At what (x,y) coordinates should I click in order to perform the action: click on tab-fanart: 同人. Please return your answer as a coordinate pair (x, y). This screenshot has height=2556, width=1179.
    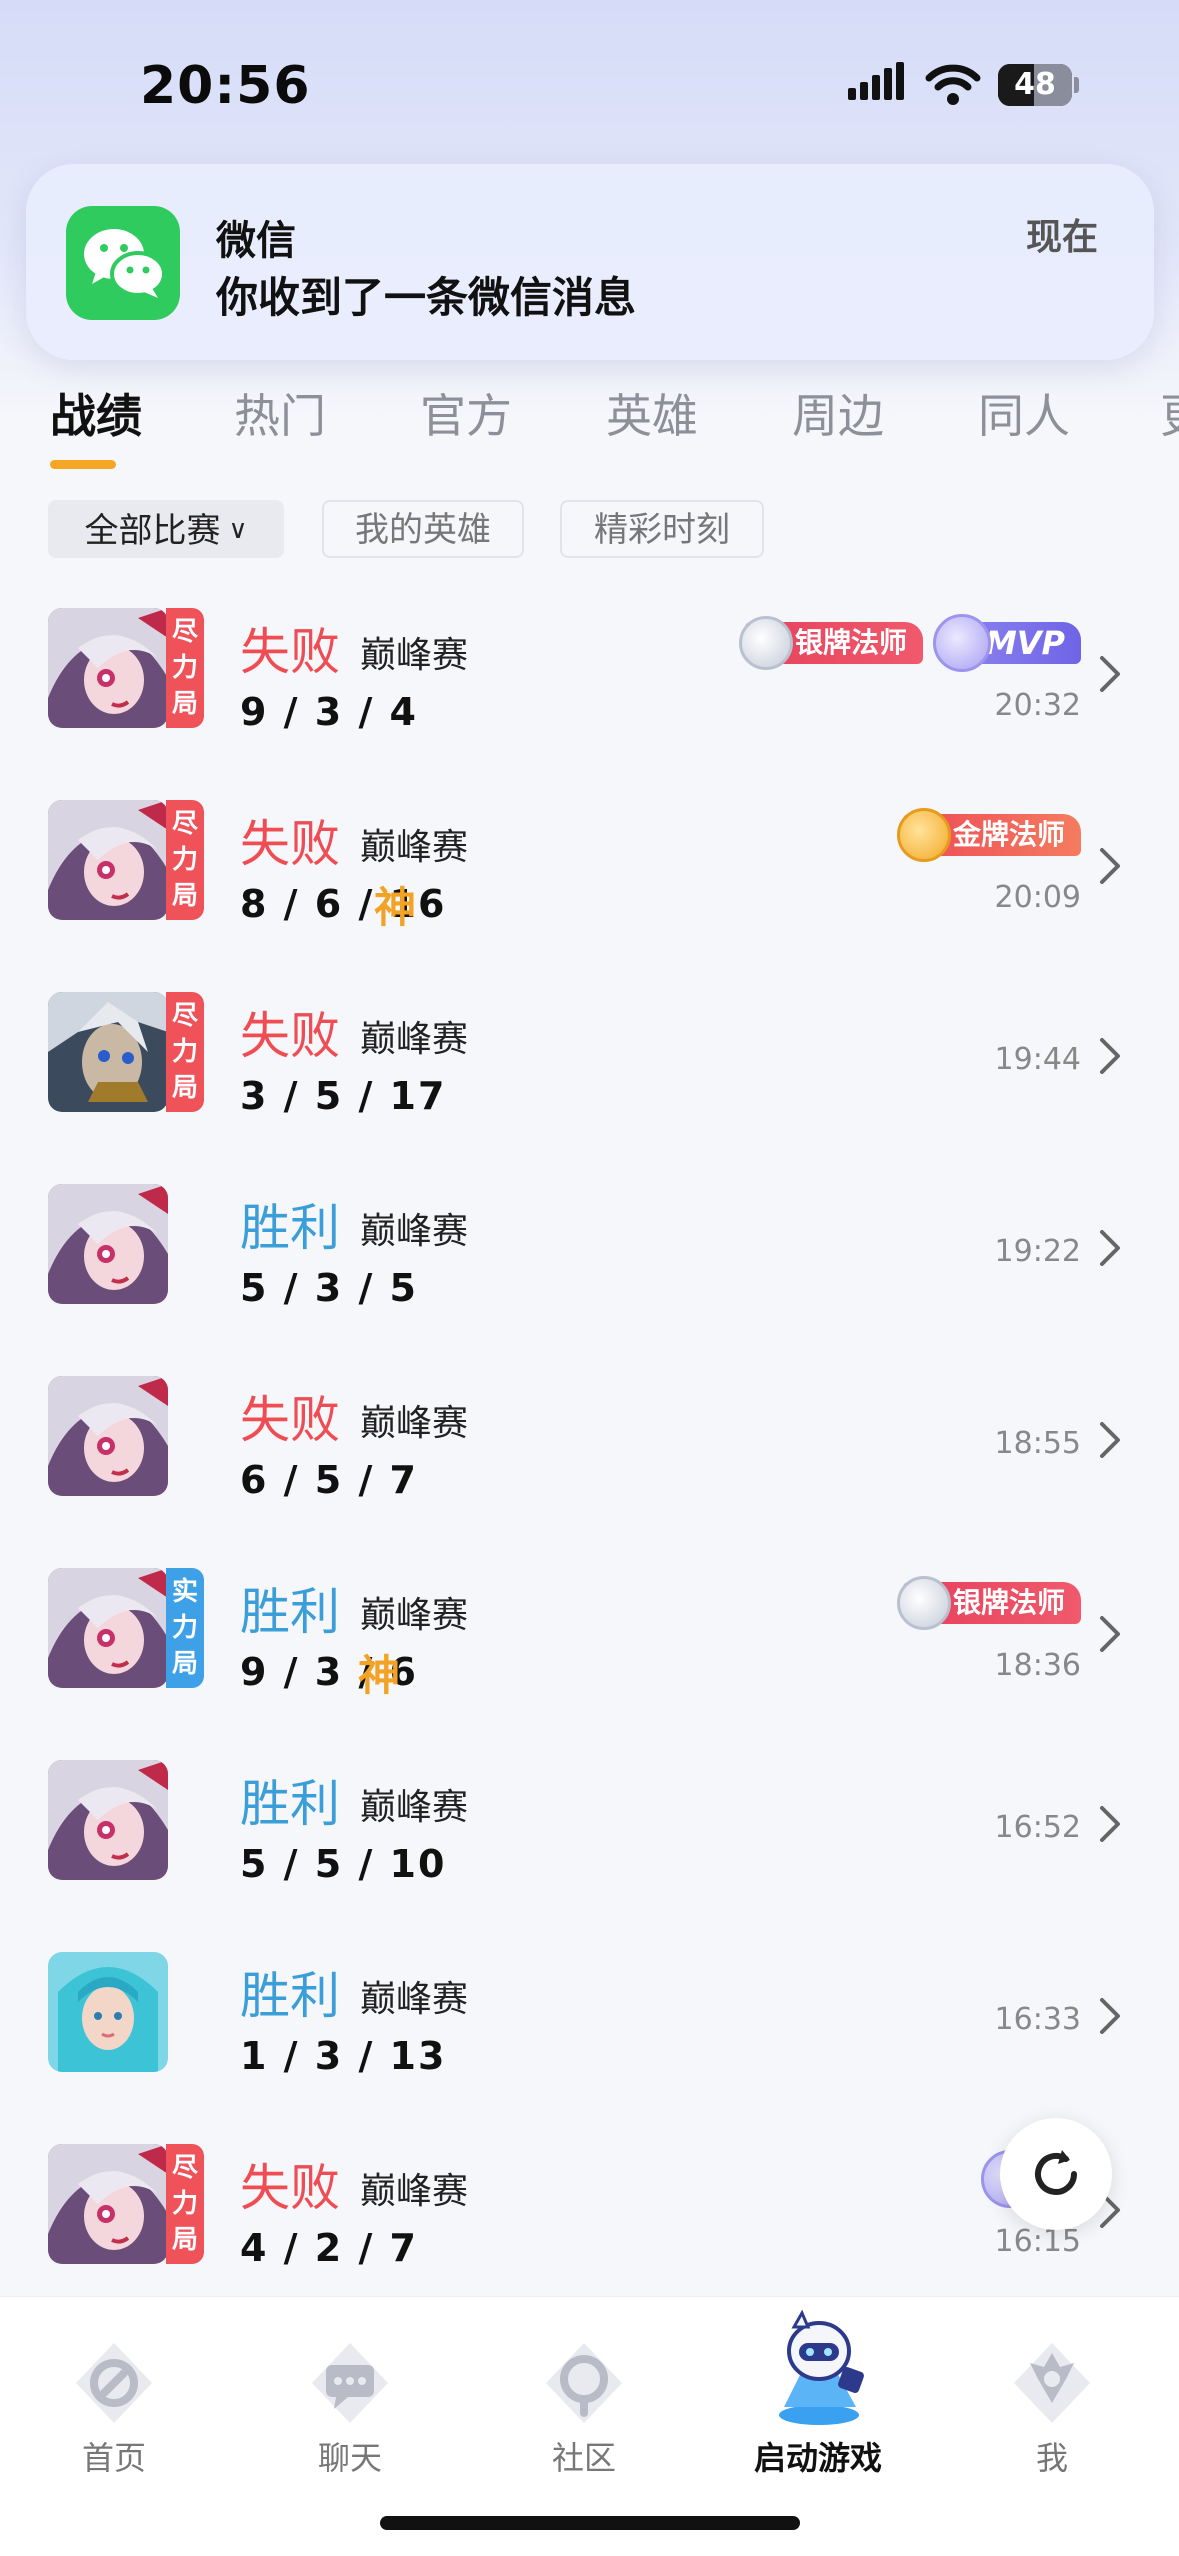
    Looking at the image, I should click on (1024, 413).